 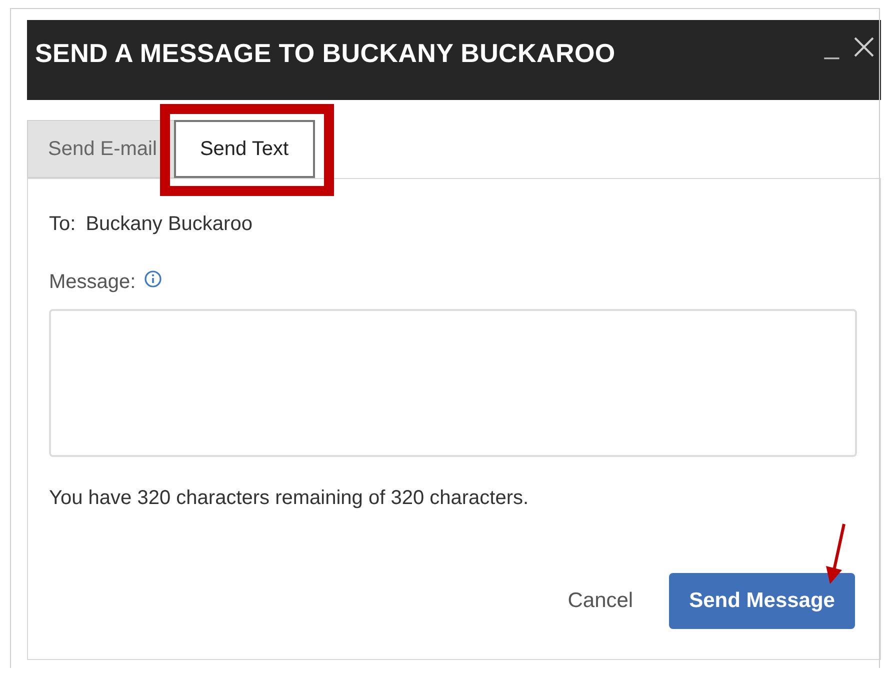 I want to click on tab: Send E-mail, so click(x=101, y=149).